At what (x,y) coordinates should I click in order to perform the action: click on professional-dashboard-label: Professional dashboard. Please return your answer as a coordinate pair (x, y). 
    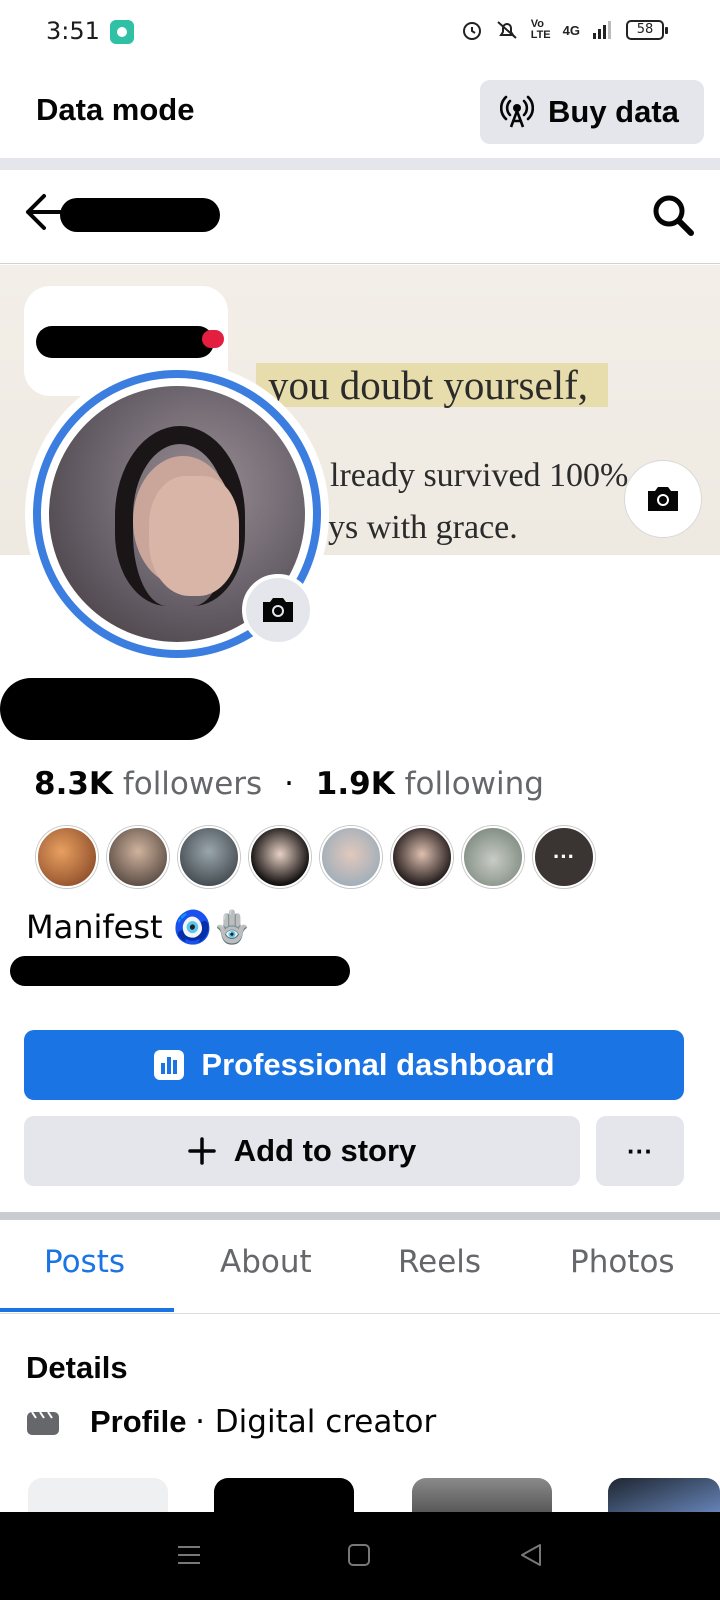
    Looking at the image, I should click on (378, 1064).